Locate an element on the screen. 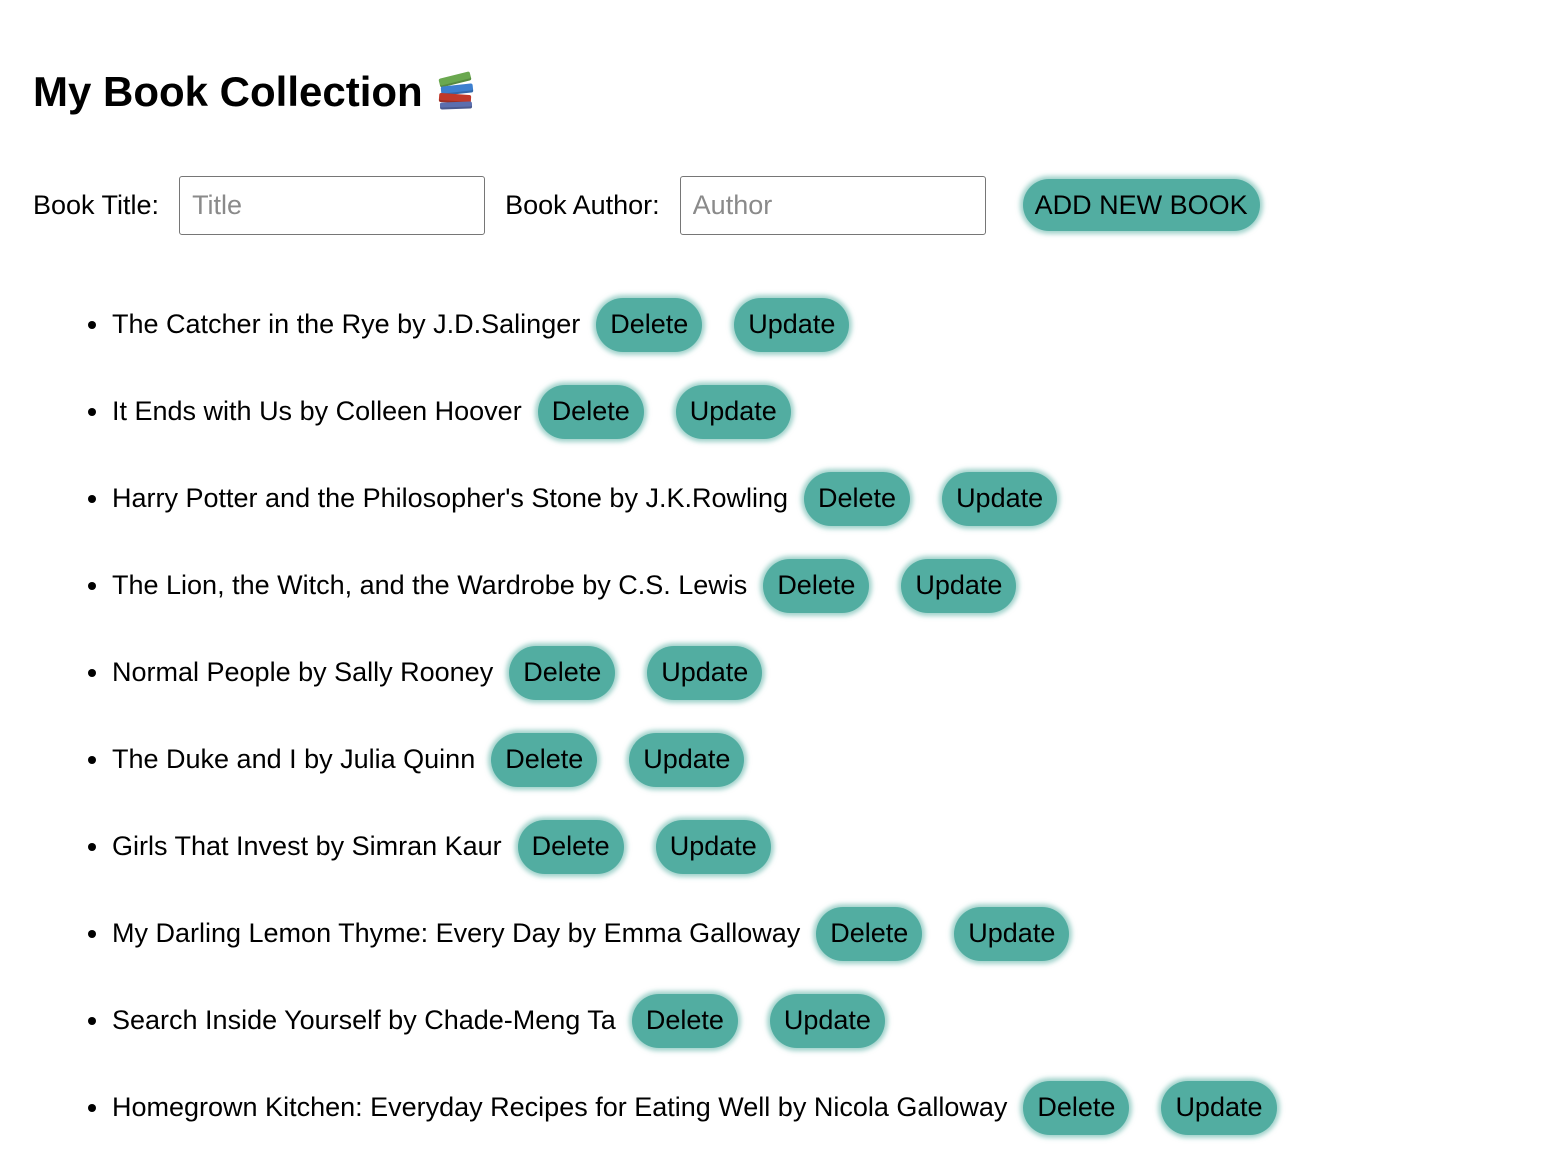 The width and height of the screenshot is (1544, 1166). add-book-form: Book Title: Book Author: ADD NEW BOOK is located at coordinates (646, 205).